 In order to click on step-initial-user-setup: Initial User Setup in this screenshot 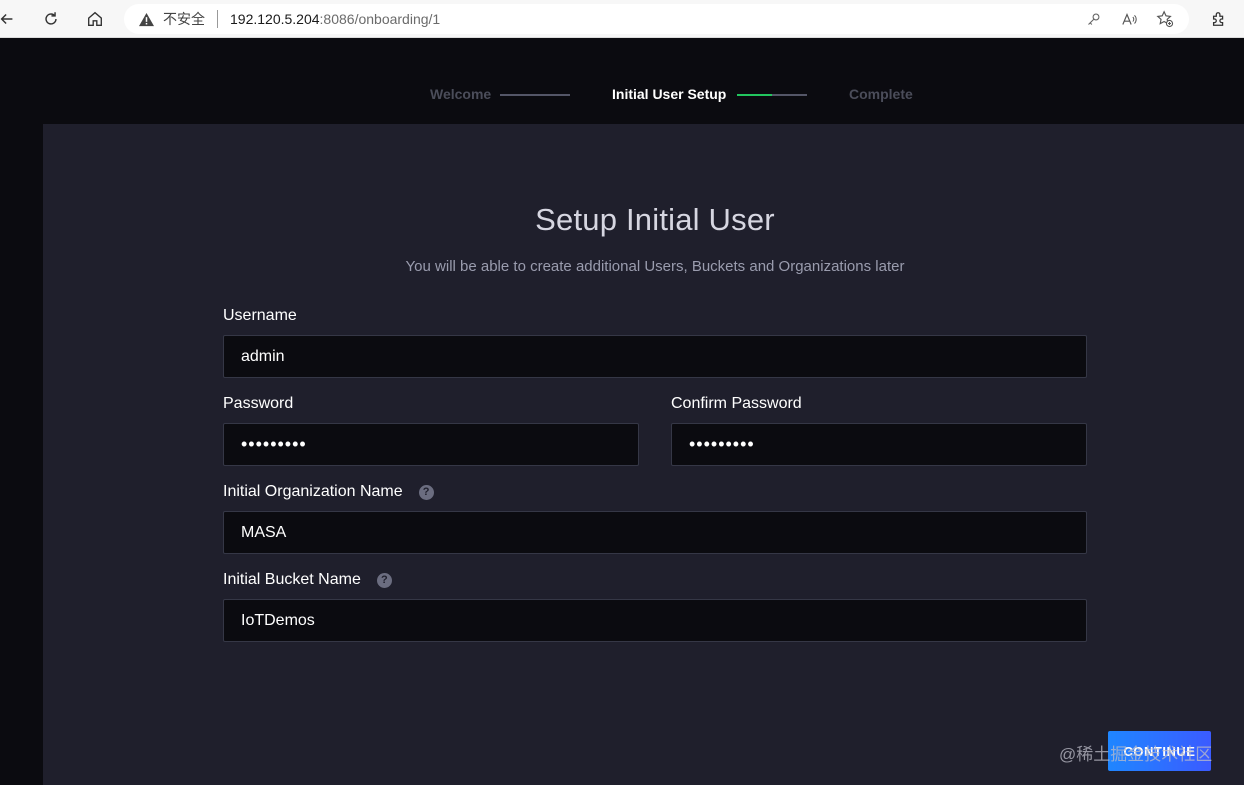, I will do `click(669, 94)`.